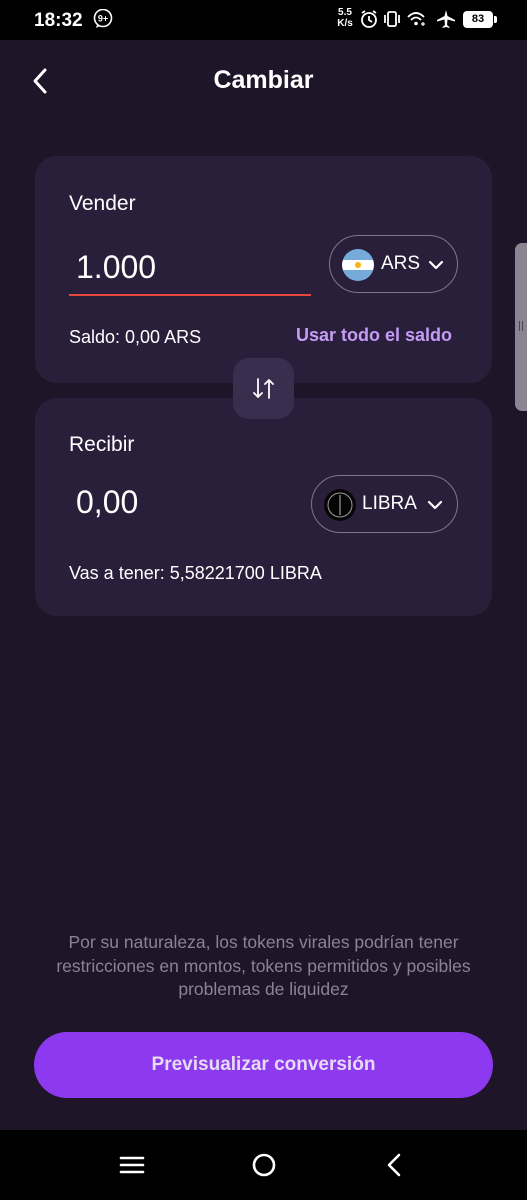  Describe the element at coordinates (401, 263) in the screenshot. I see `sell-currency-code: ARS` at that location.